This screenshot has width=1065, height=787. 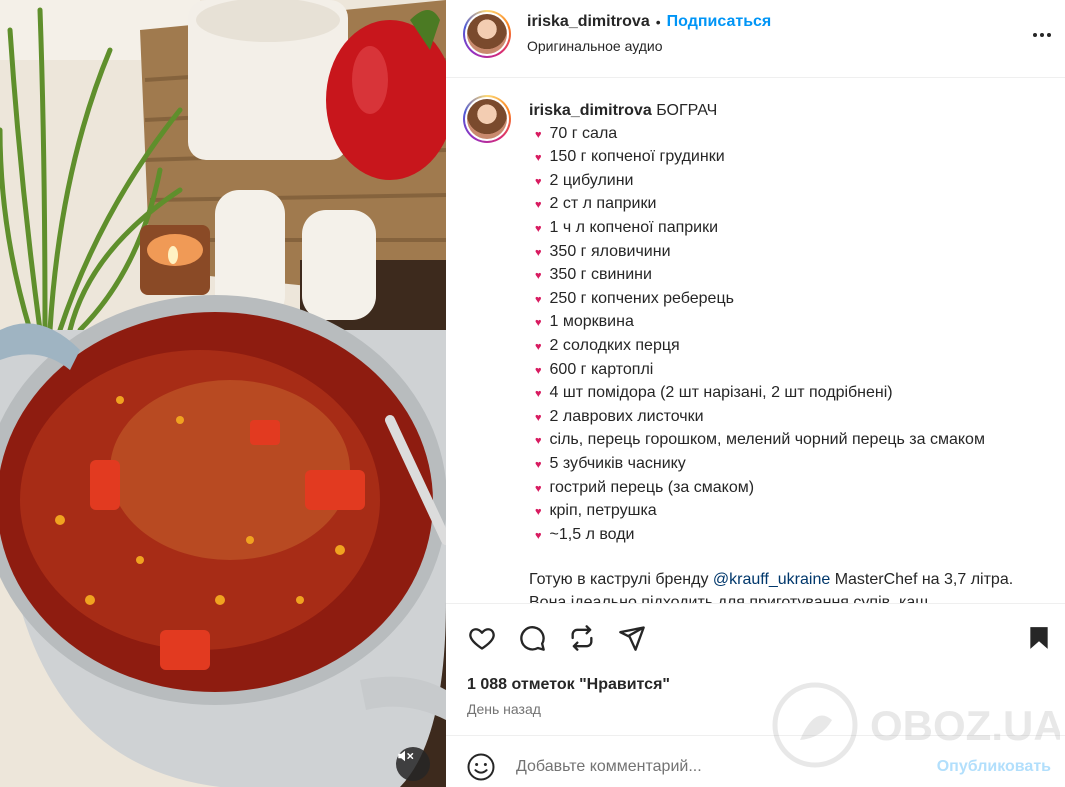 I want to click on add-comment-bar: Опубликовать, so click(x=755, y=761).